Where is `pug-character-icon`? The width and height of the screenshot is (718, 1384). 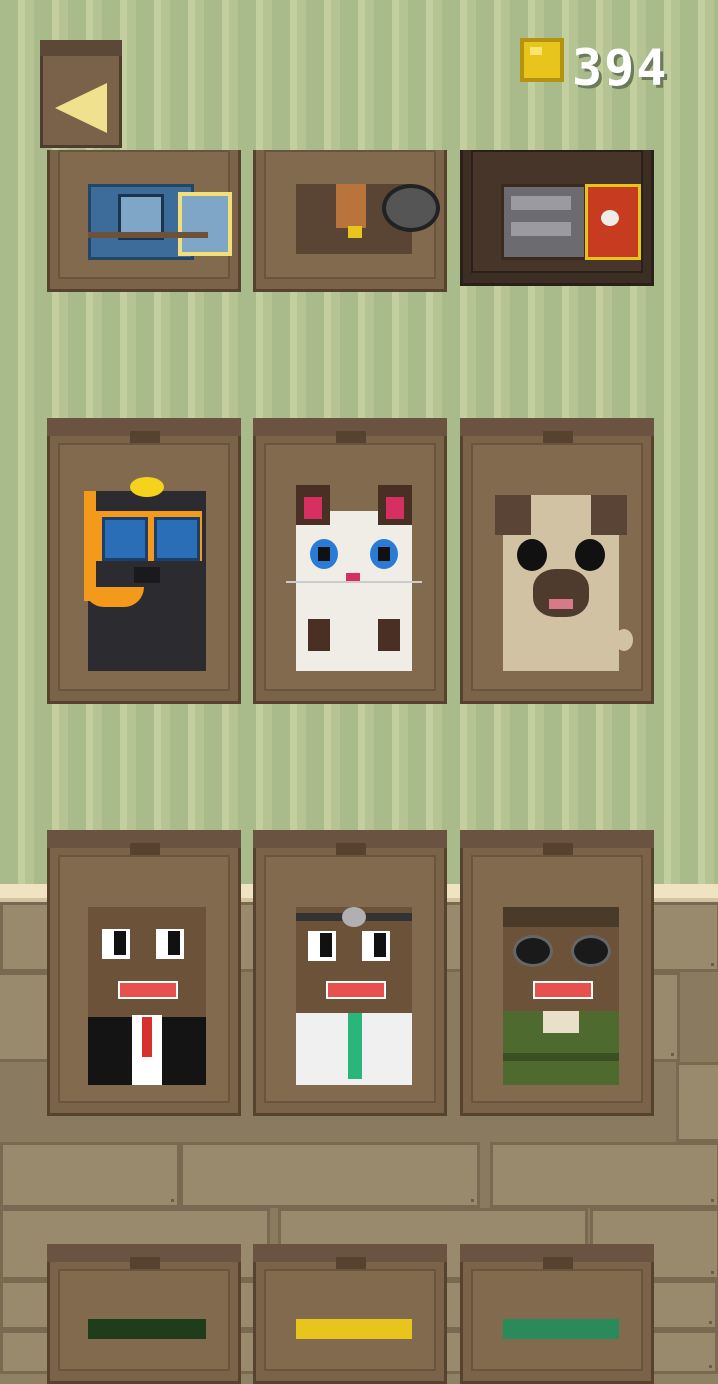
pug-character-icon is located at coordinates (564, 583).